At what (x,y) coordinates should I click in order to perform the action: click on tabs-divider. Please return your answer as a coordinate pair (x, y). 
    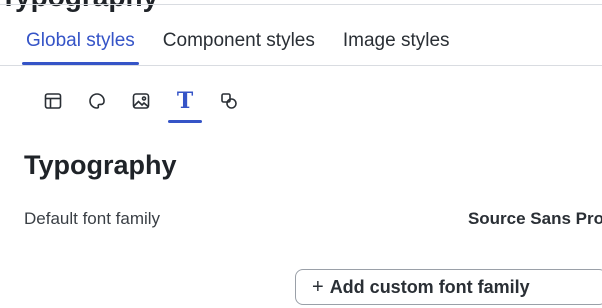
    Looking at the image, I should click on (301, 65).